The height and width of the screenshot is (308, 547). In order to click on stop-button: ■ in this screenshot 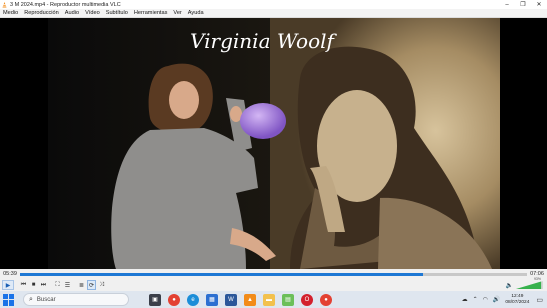, I will do `click(33, 285)`.